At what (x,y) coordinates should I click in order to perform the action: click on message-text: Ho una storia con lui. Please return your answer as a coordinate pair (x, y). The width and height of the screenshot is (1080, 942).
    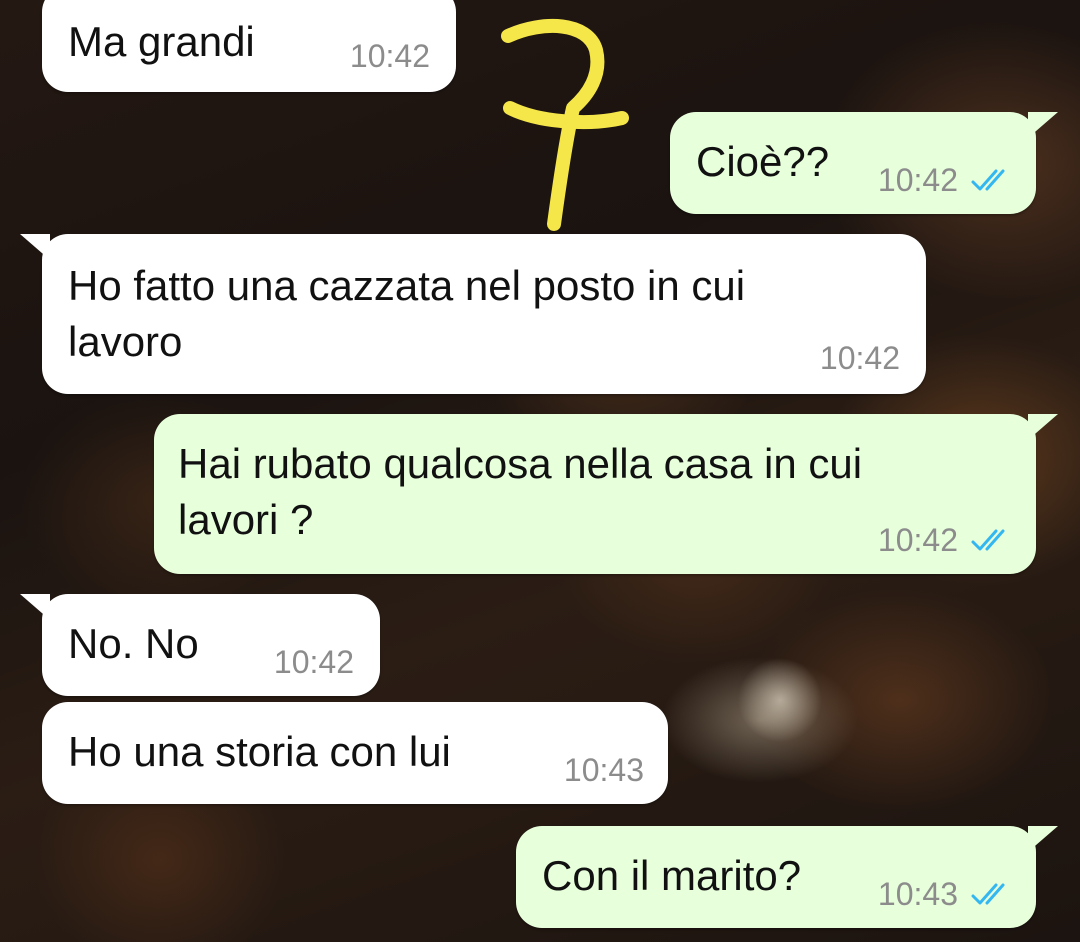
    Looking at the image, I should click on (259, 751).